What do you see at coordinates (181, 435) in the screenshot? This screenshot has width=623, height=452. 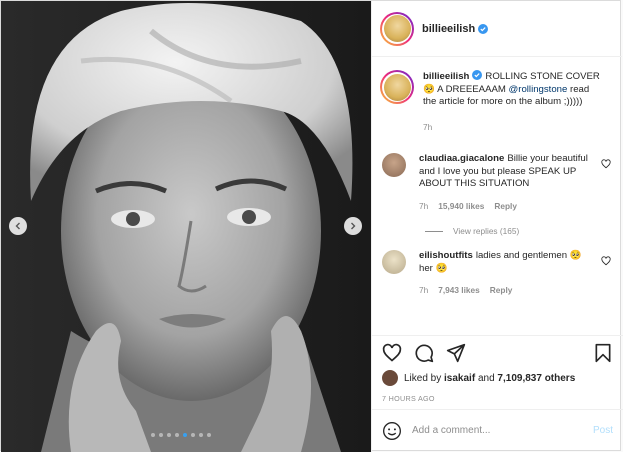 I see `carousel-indicator` at bounding box center [181, 435].